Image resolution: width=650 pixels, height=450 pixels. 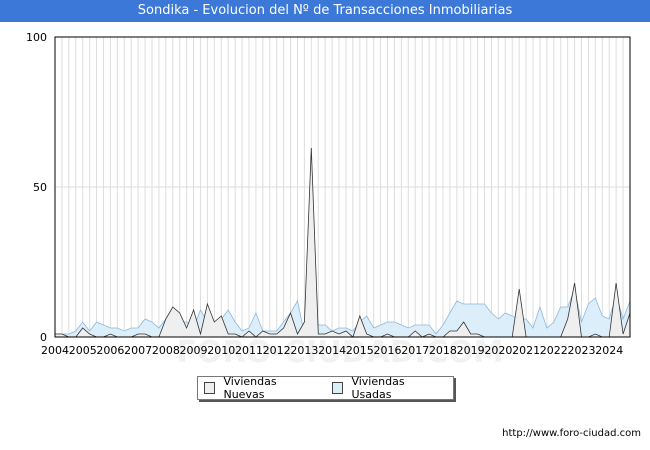 I want to click on y-tick-label: 0, so click(x=43, y=337).